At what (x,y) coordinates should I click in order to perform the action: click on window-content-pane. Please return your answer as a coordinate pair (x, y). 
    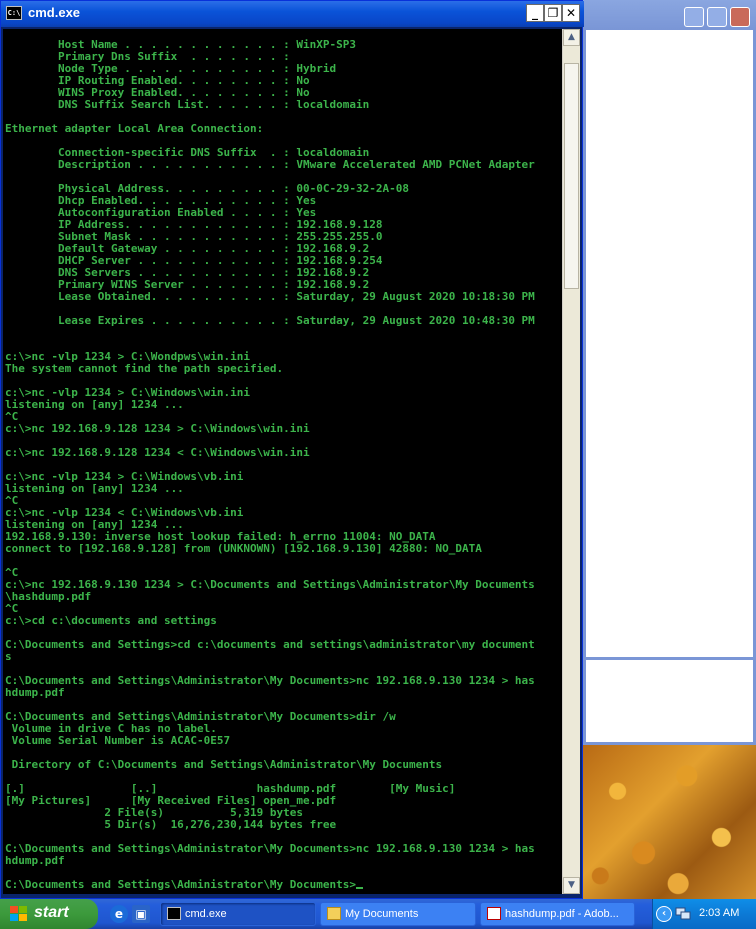
    Looking at the image, I should click on (669, 343).